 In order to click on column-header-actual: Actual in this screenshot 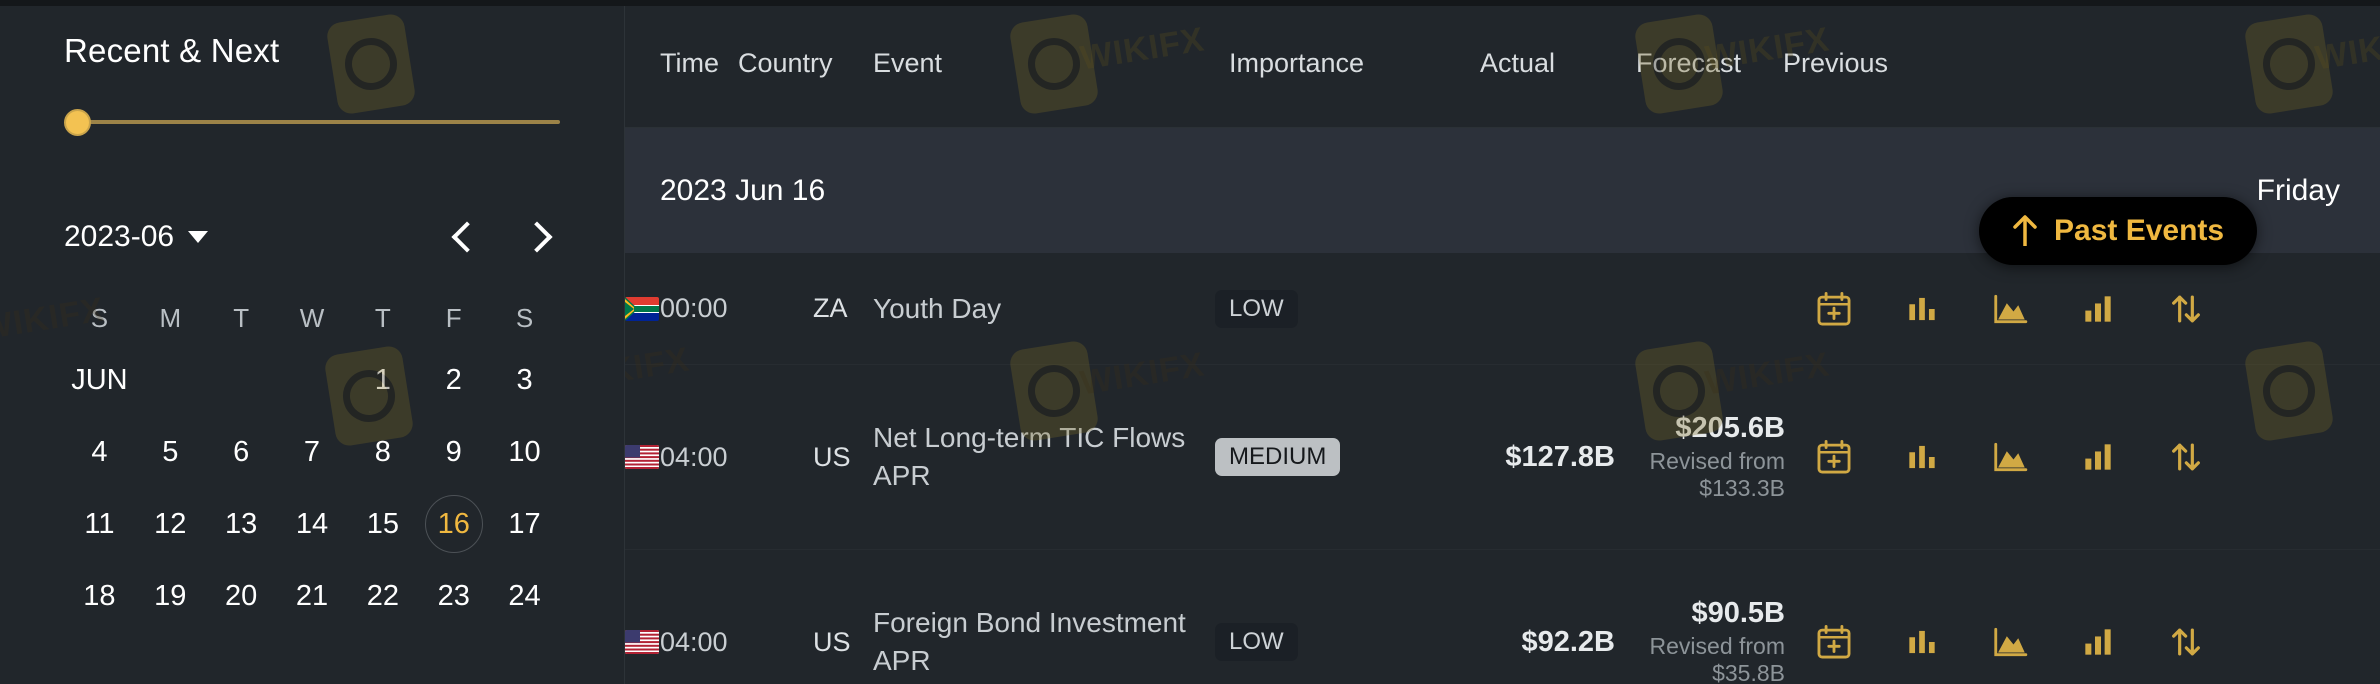, I will do `click(1517, 63)`.